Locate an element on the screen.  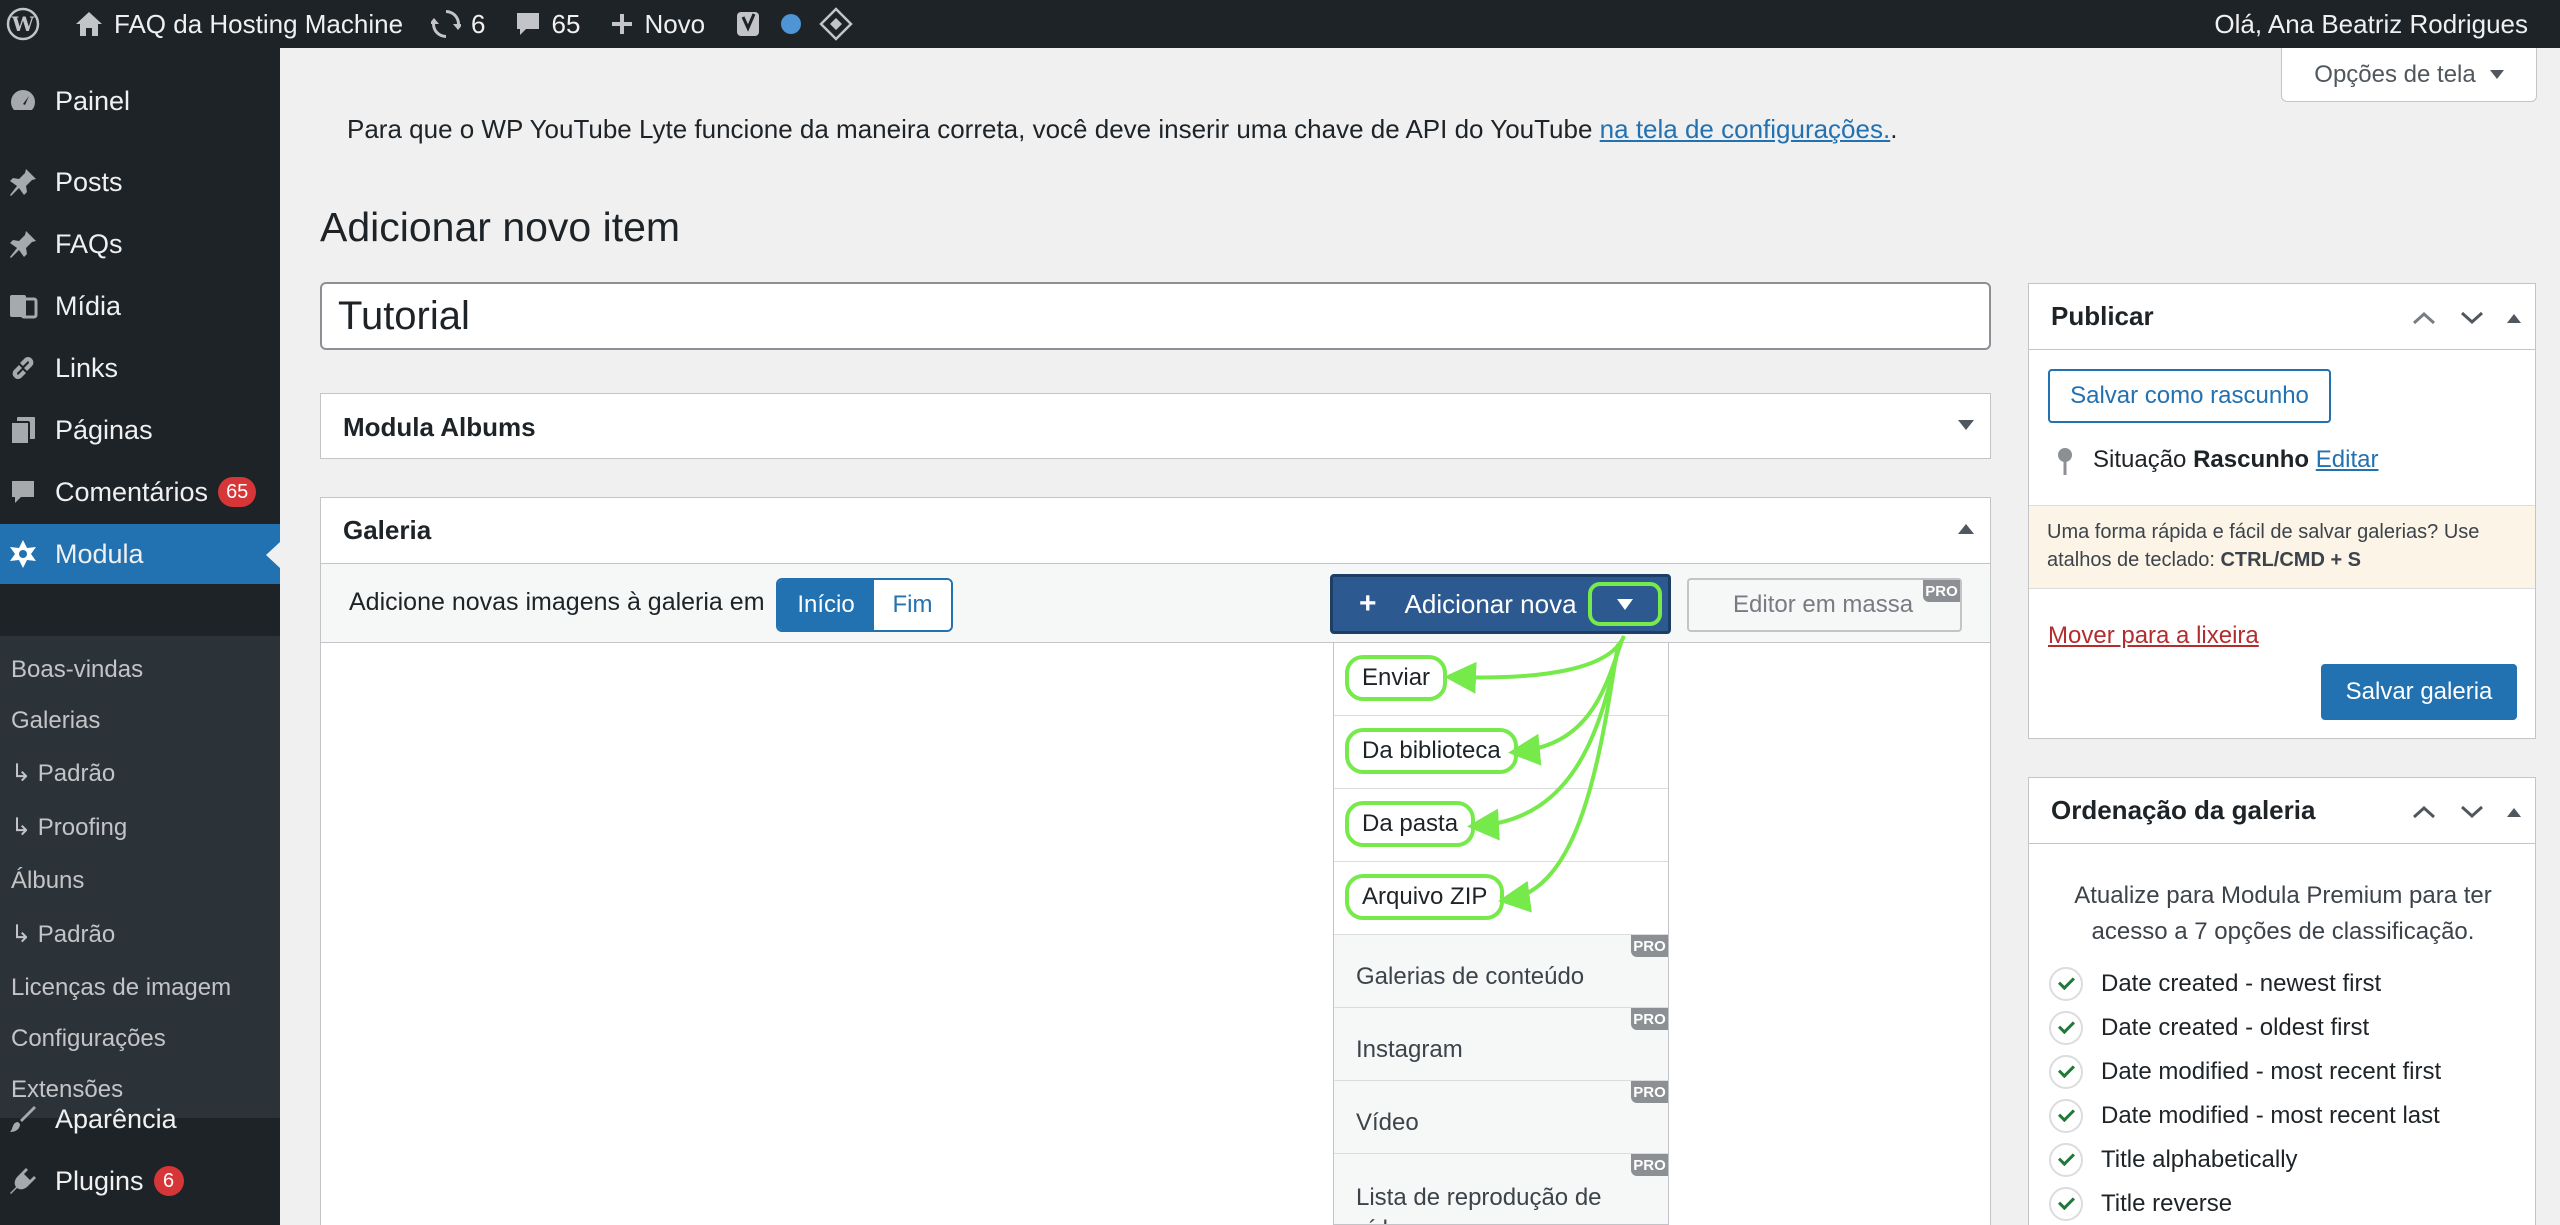
sidebar-item-links: Links is located at coordinates (140, 368).